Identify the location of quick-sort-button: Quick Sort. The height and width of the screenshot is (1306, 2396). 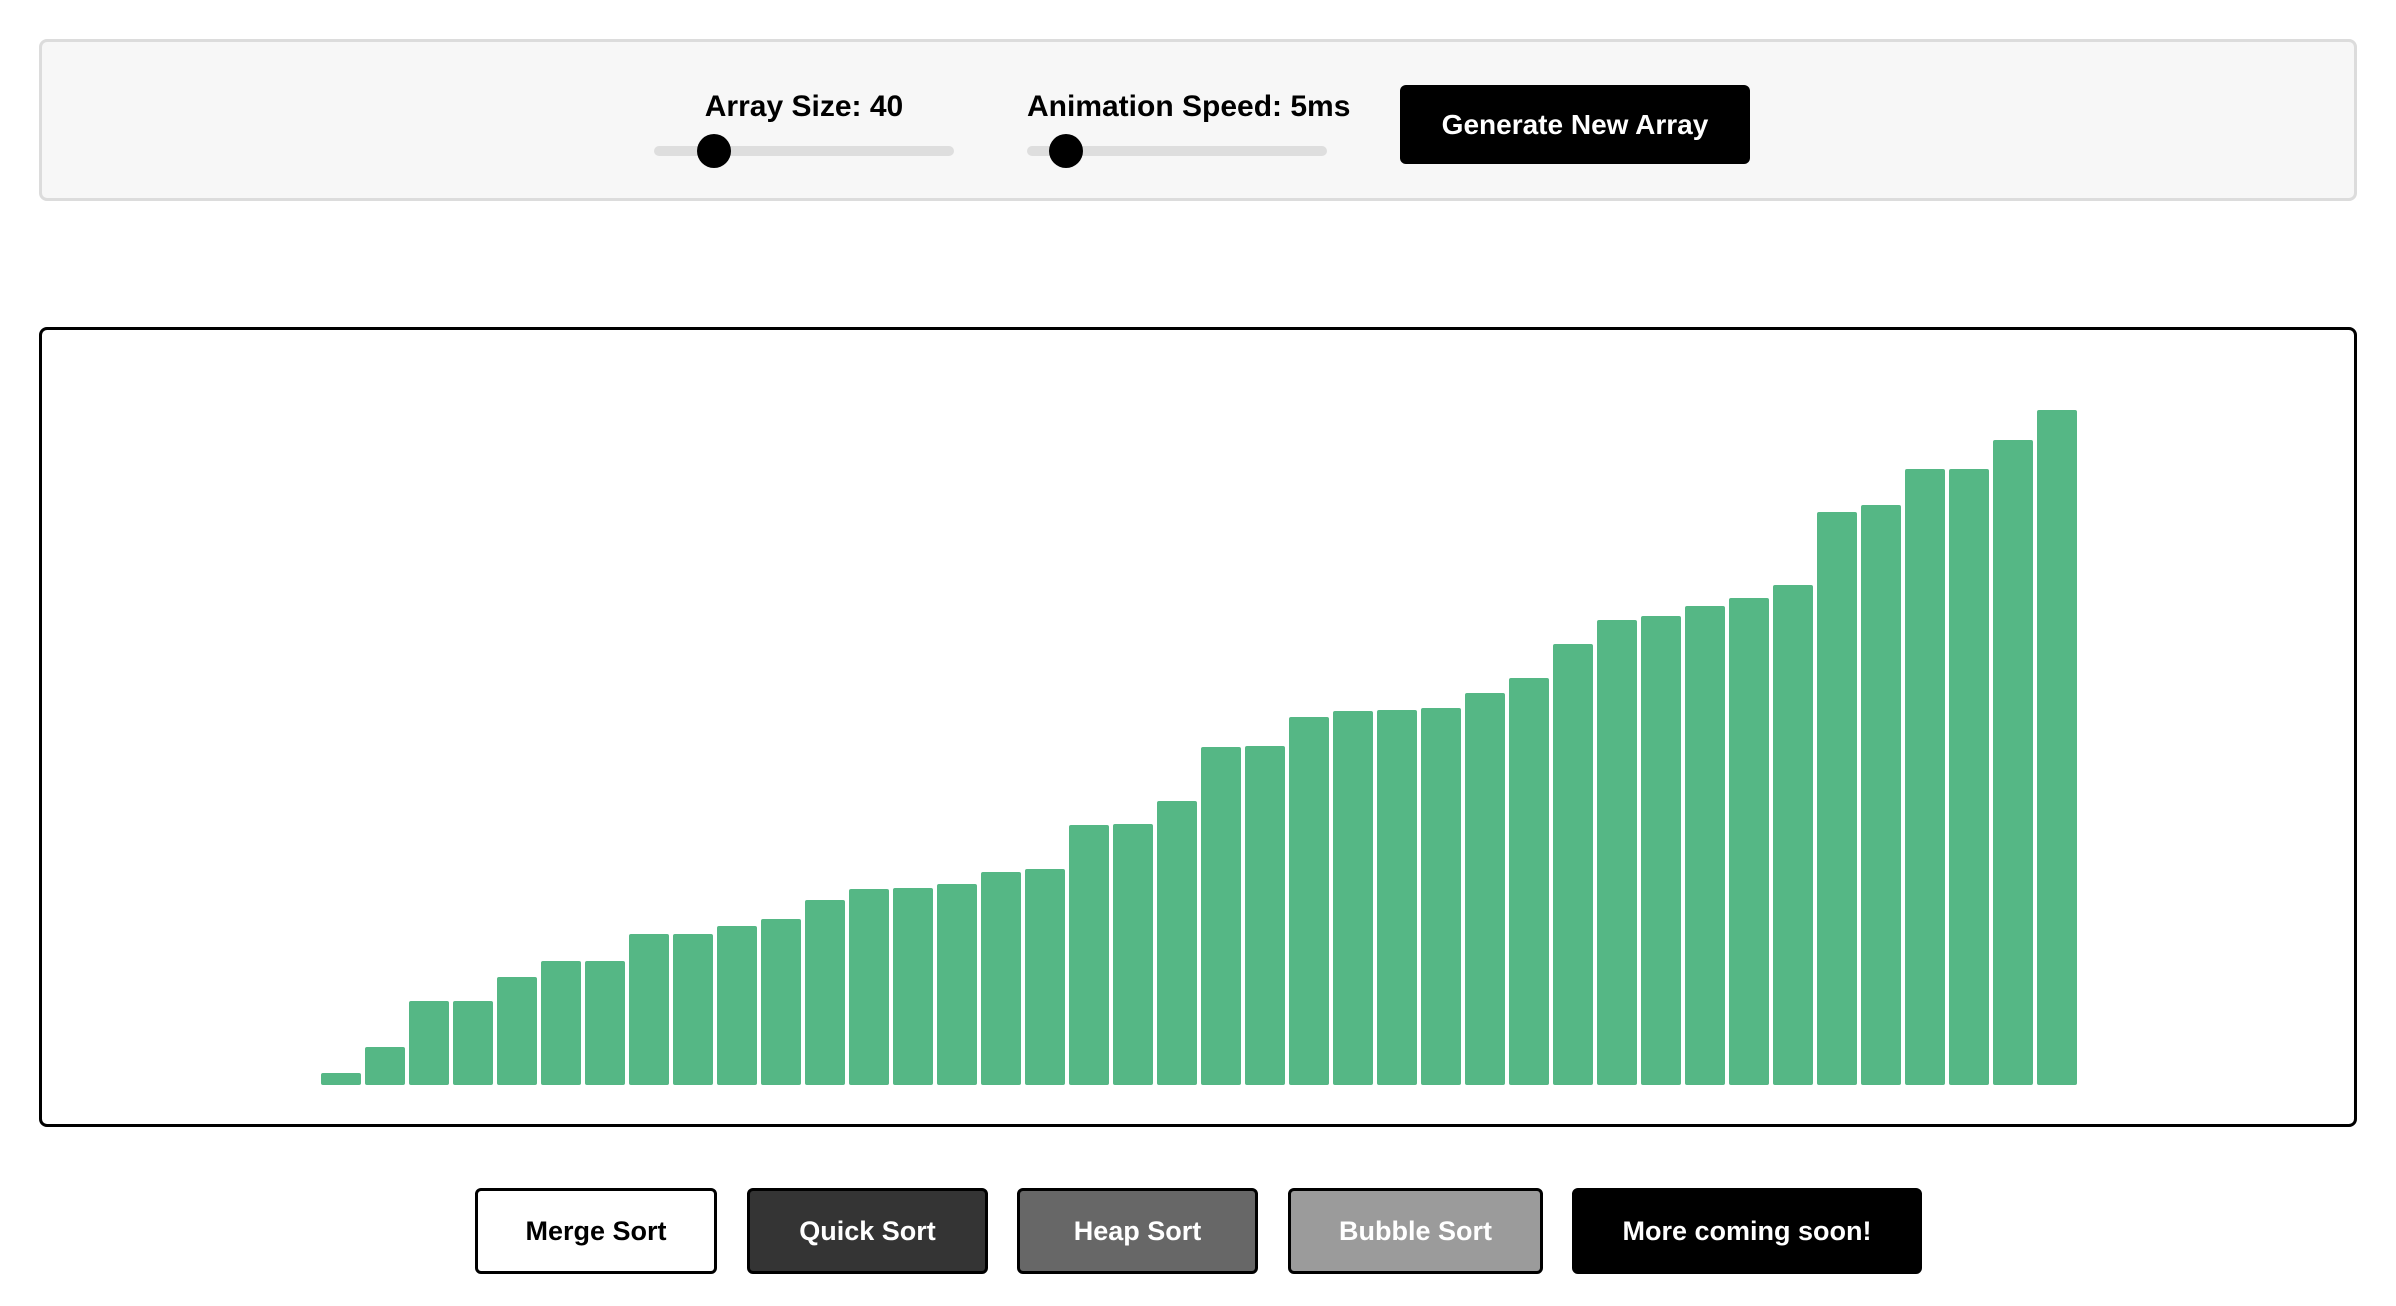
(867, 1231).